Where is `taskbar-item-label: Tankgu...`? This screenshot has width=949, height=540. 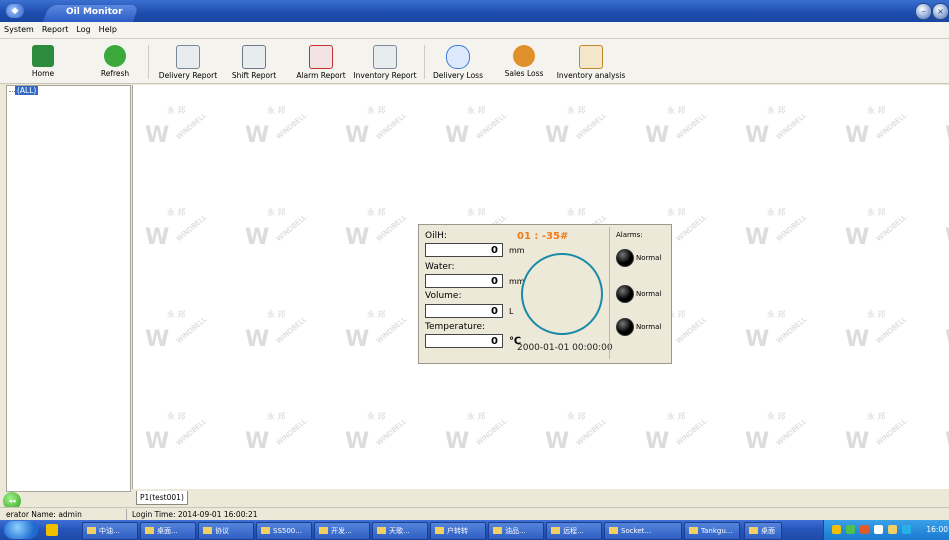 taskbar-item-label: Tankgu... is located at coordinates (717, 531).